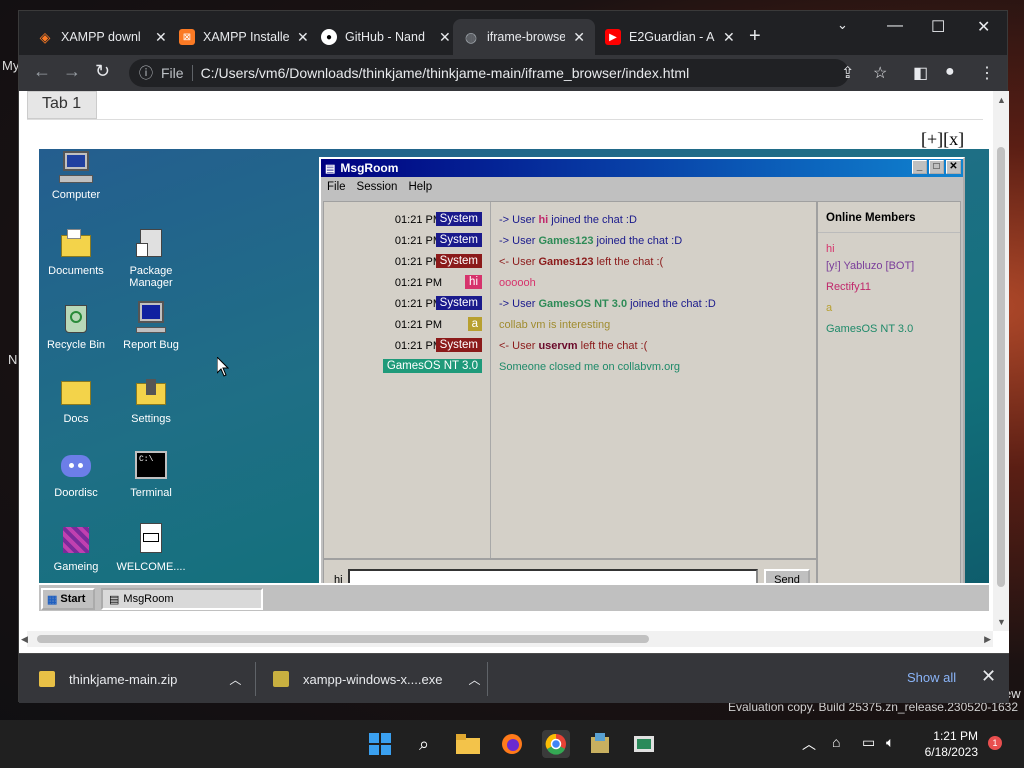  Describe the element at coordinates (182, 599) in the screenshot. I see `taskbar-item-msgroom: ▤ MsgRoom` at that location.